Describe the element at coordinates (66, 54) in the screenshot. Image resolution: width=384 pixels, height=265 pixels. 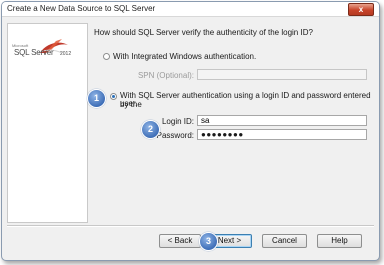
I see `logo-year: 2012` at that location.